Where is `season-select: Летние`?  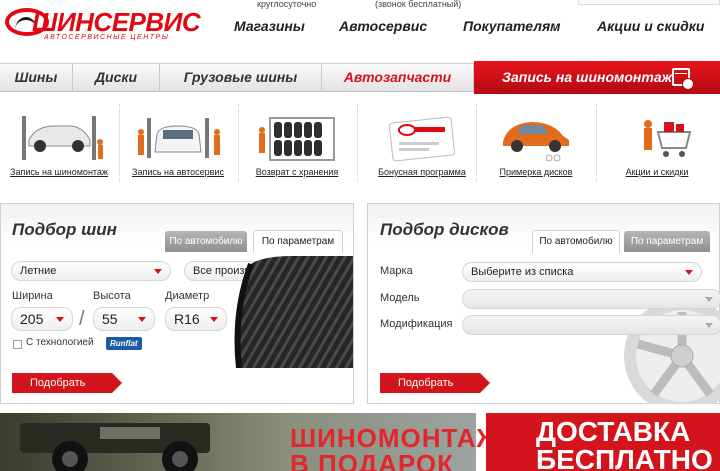
season-select: Летние is located at coordinates (91, 271).